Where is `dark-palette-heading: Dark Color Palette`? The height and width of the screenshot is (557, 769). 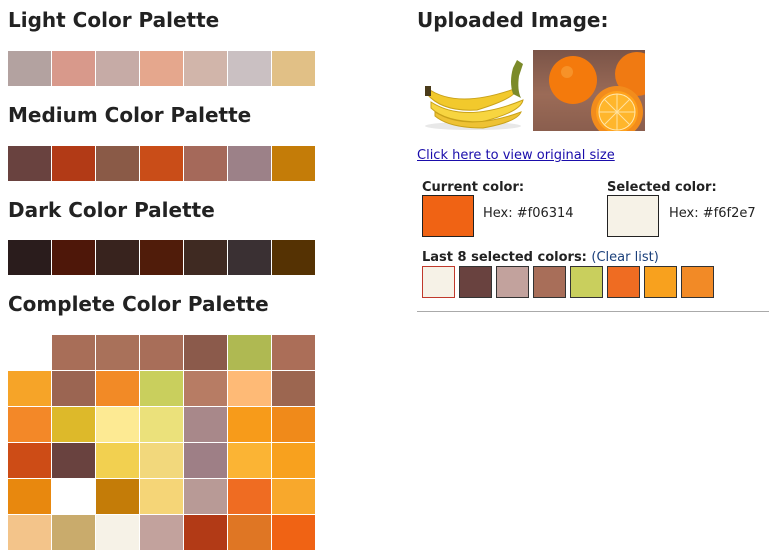
dark-palette-heading: Dark Color Palette is located at coordinates (111, 210).